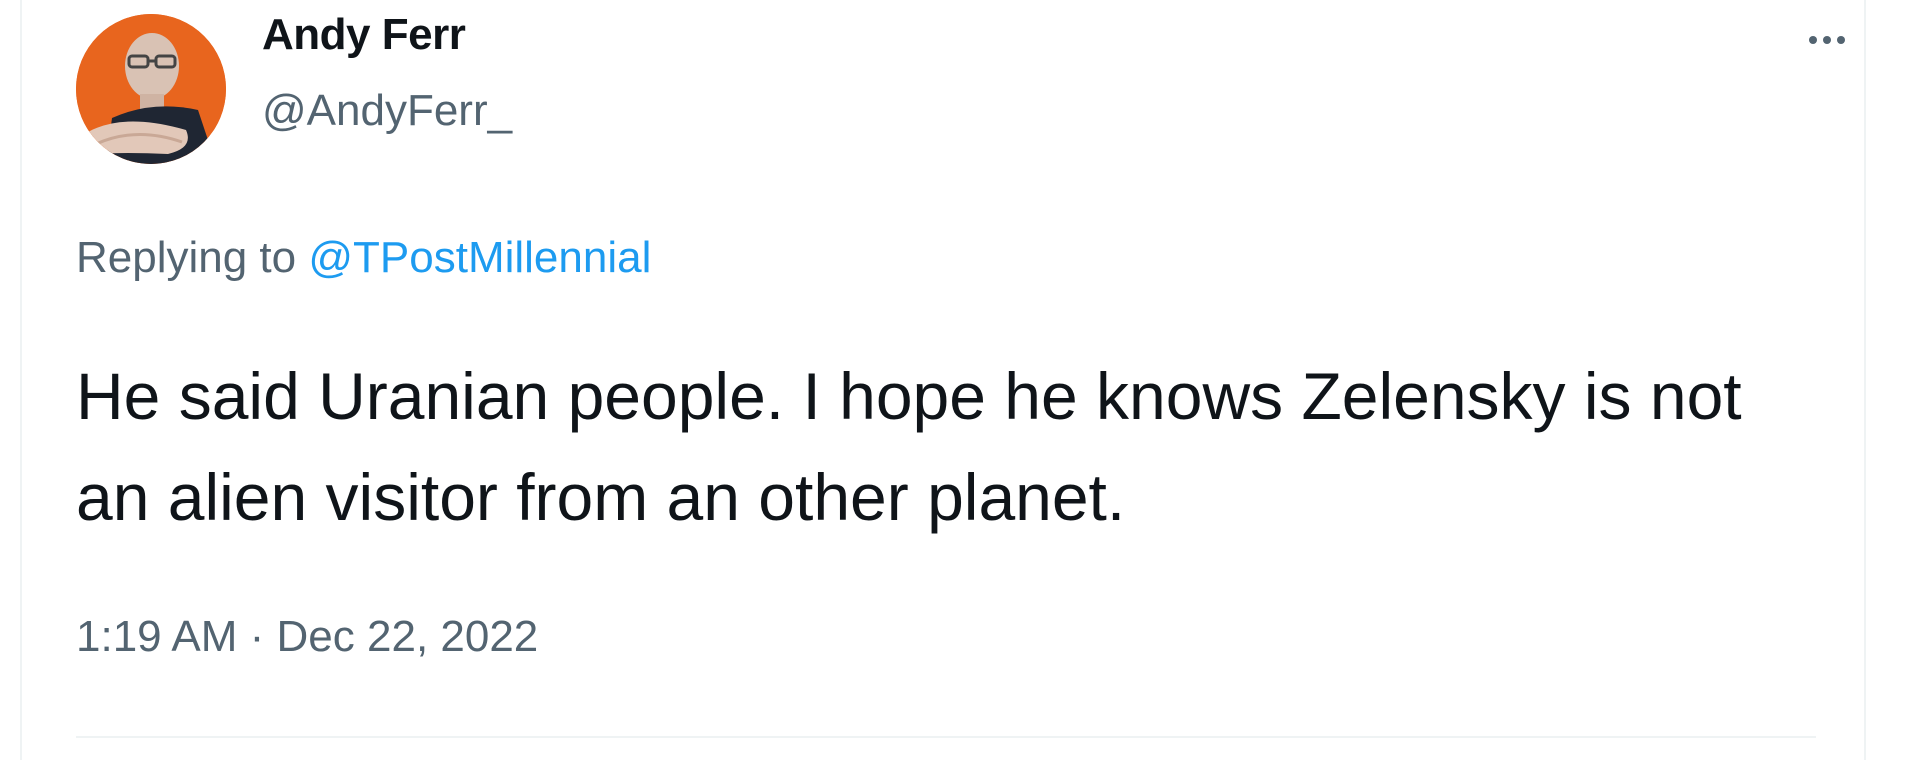  I want to click on more-options-button, so click(1827, 40).